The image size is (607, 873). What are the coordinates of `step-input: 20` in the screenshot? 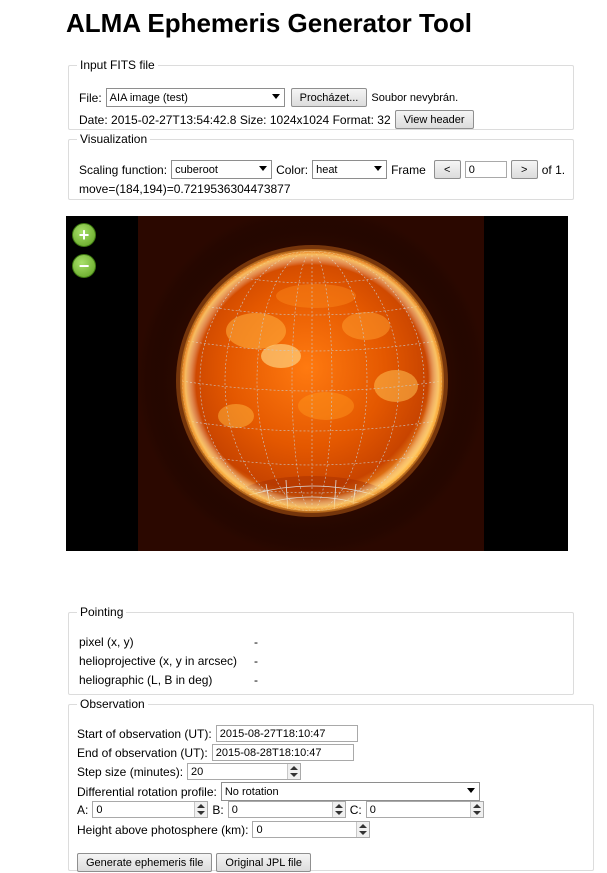 It's located at (244, 771).